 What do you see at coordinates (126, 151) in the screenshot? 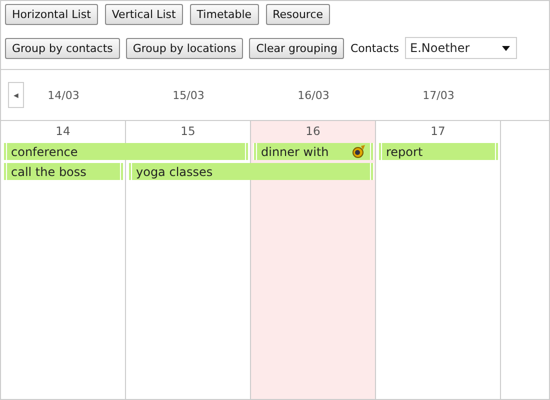
I see `event-bar: conference` at bounding box center [126, 151].